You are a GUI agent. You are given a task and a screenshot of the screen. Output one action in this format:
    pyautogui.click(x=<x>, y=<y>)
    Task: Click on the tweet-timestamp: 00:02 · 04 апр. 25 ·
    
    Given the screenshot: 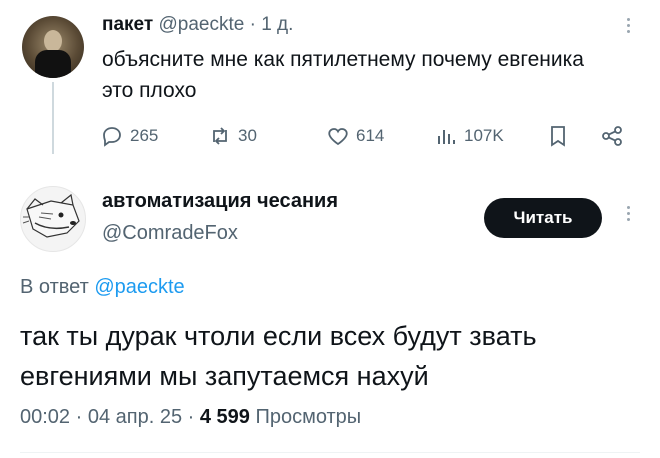 What is the action you would take?
    pyautogui.click(x=107, y=417)
    